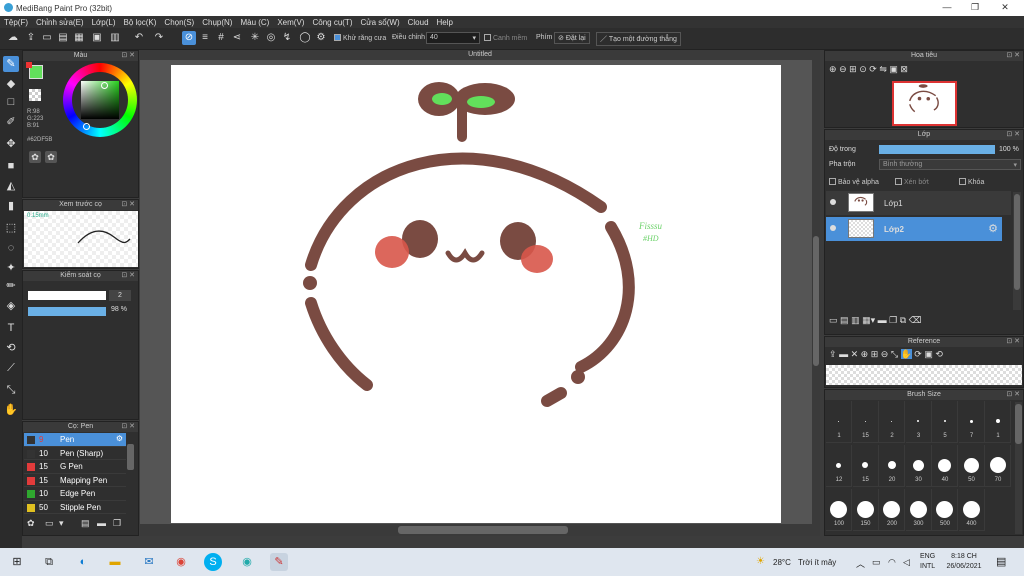 This screenshot has height=576, width=1024. Describe the element at coordinates (75, 494) in the screenshot. I see `brush-item-4: 10 Edge Pen` at that location.